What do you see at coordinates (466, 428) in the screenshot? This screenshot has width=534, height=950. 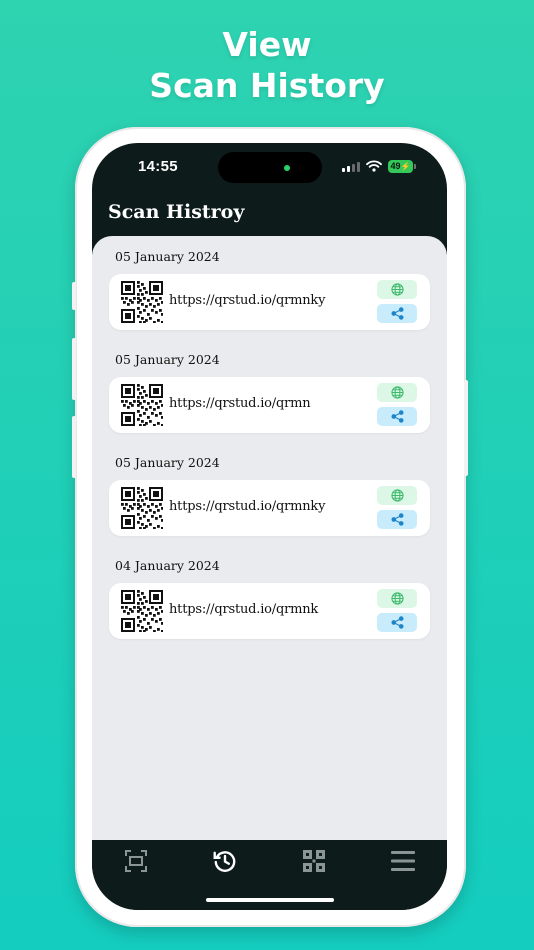 I see `phone-power-button` at bounding box center [466, 428].